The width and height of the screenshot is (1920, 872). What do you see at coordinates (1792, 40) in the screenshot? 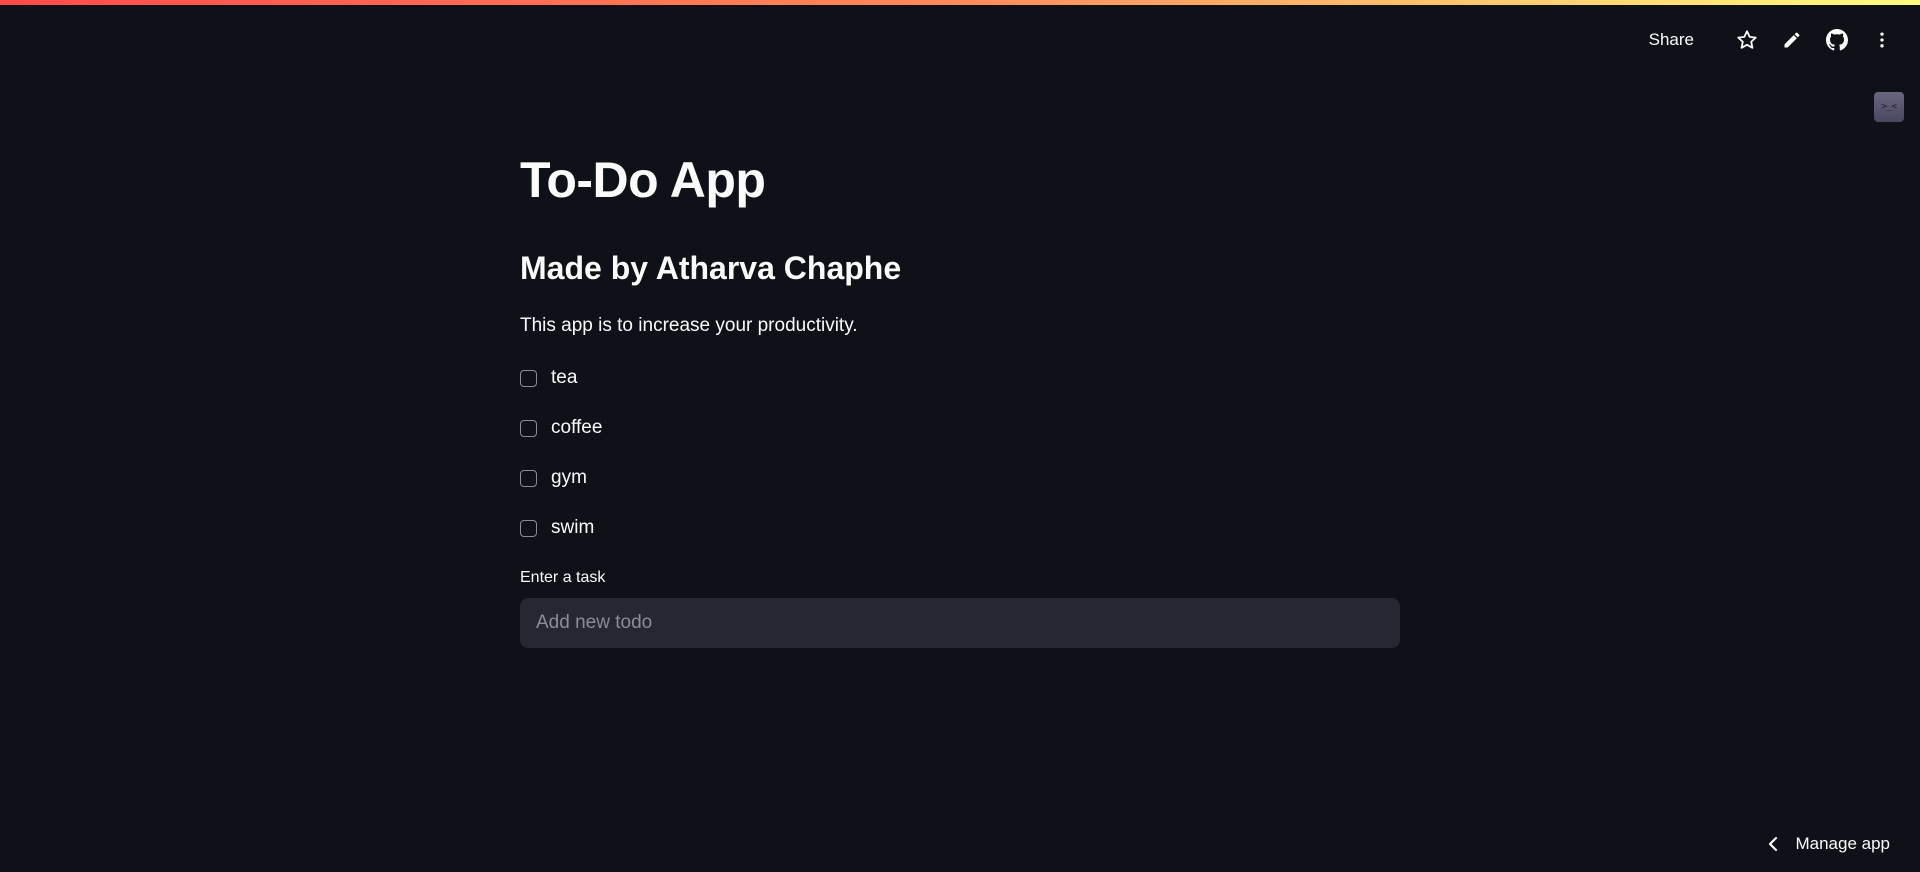
I see `pencil-icon` at bounding box center [1792, 40].